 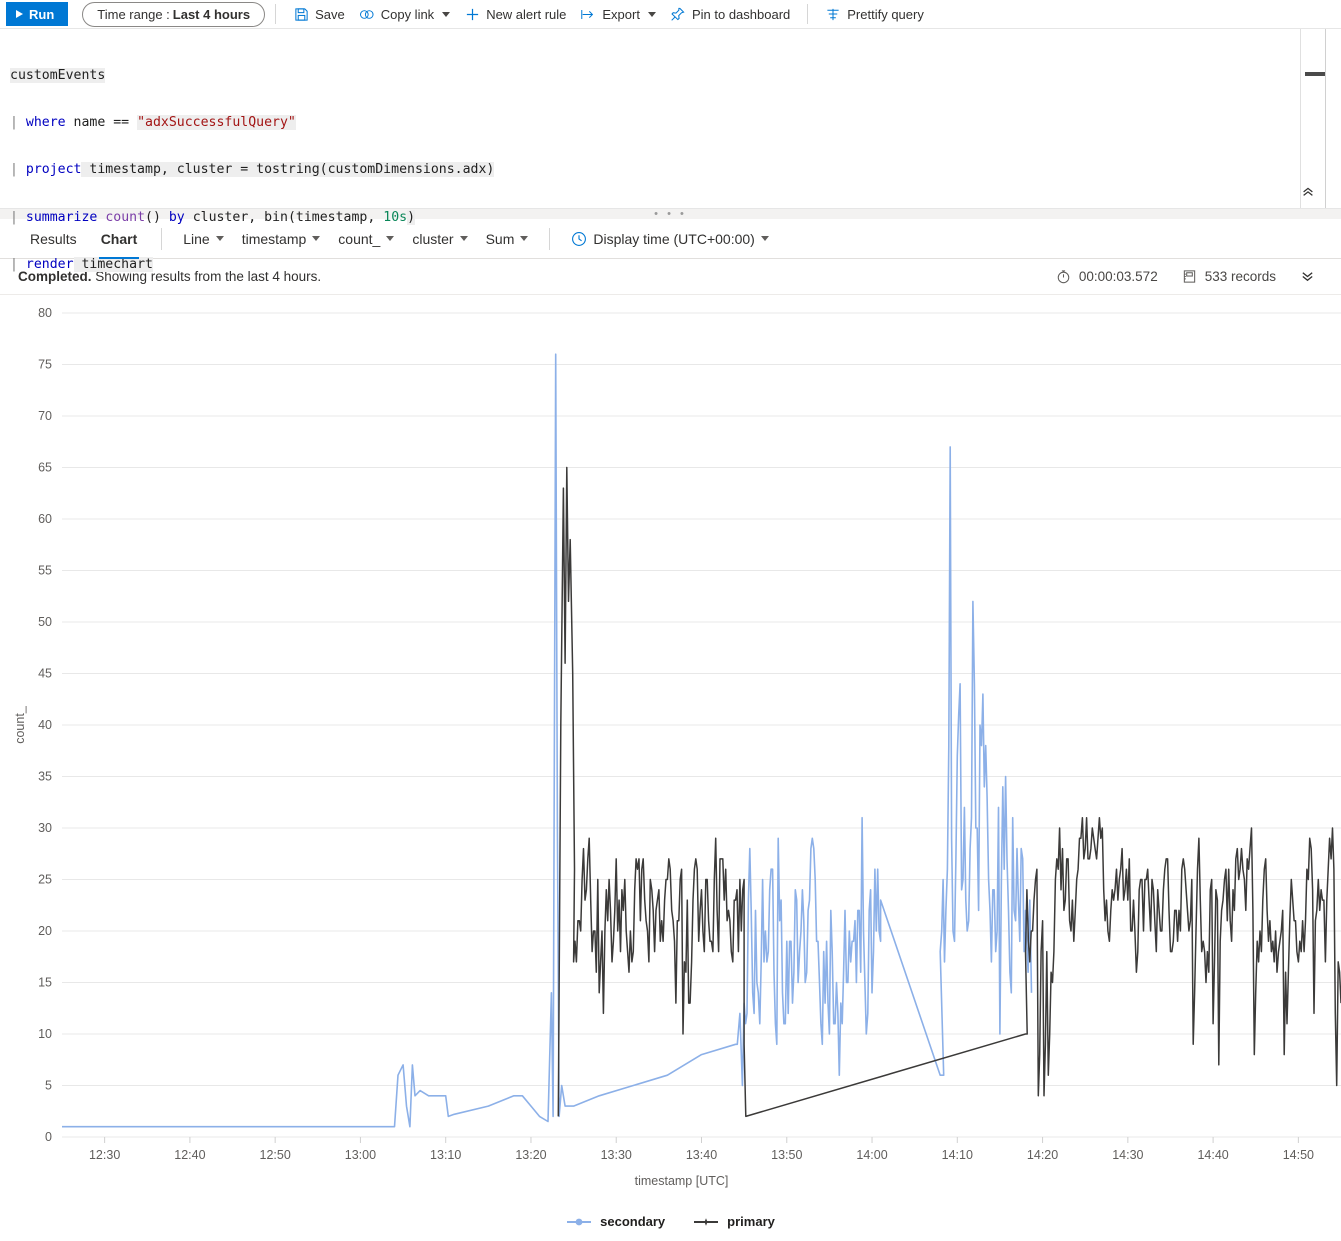 I want to click on run-button: Run, so click(x=37, y=14).